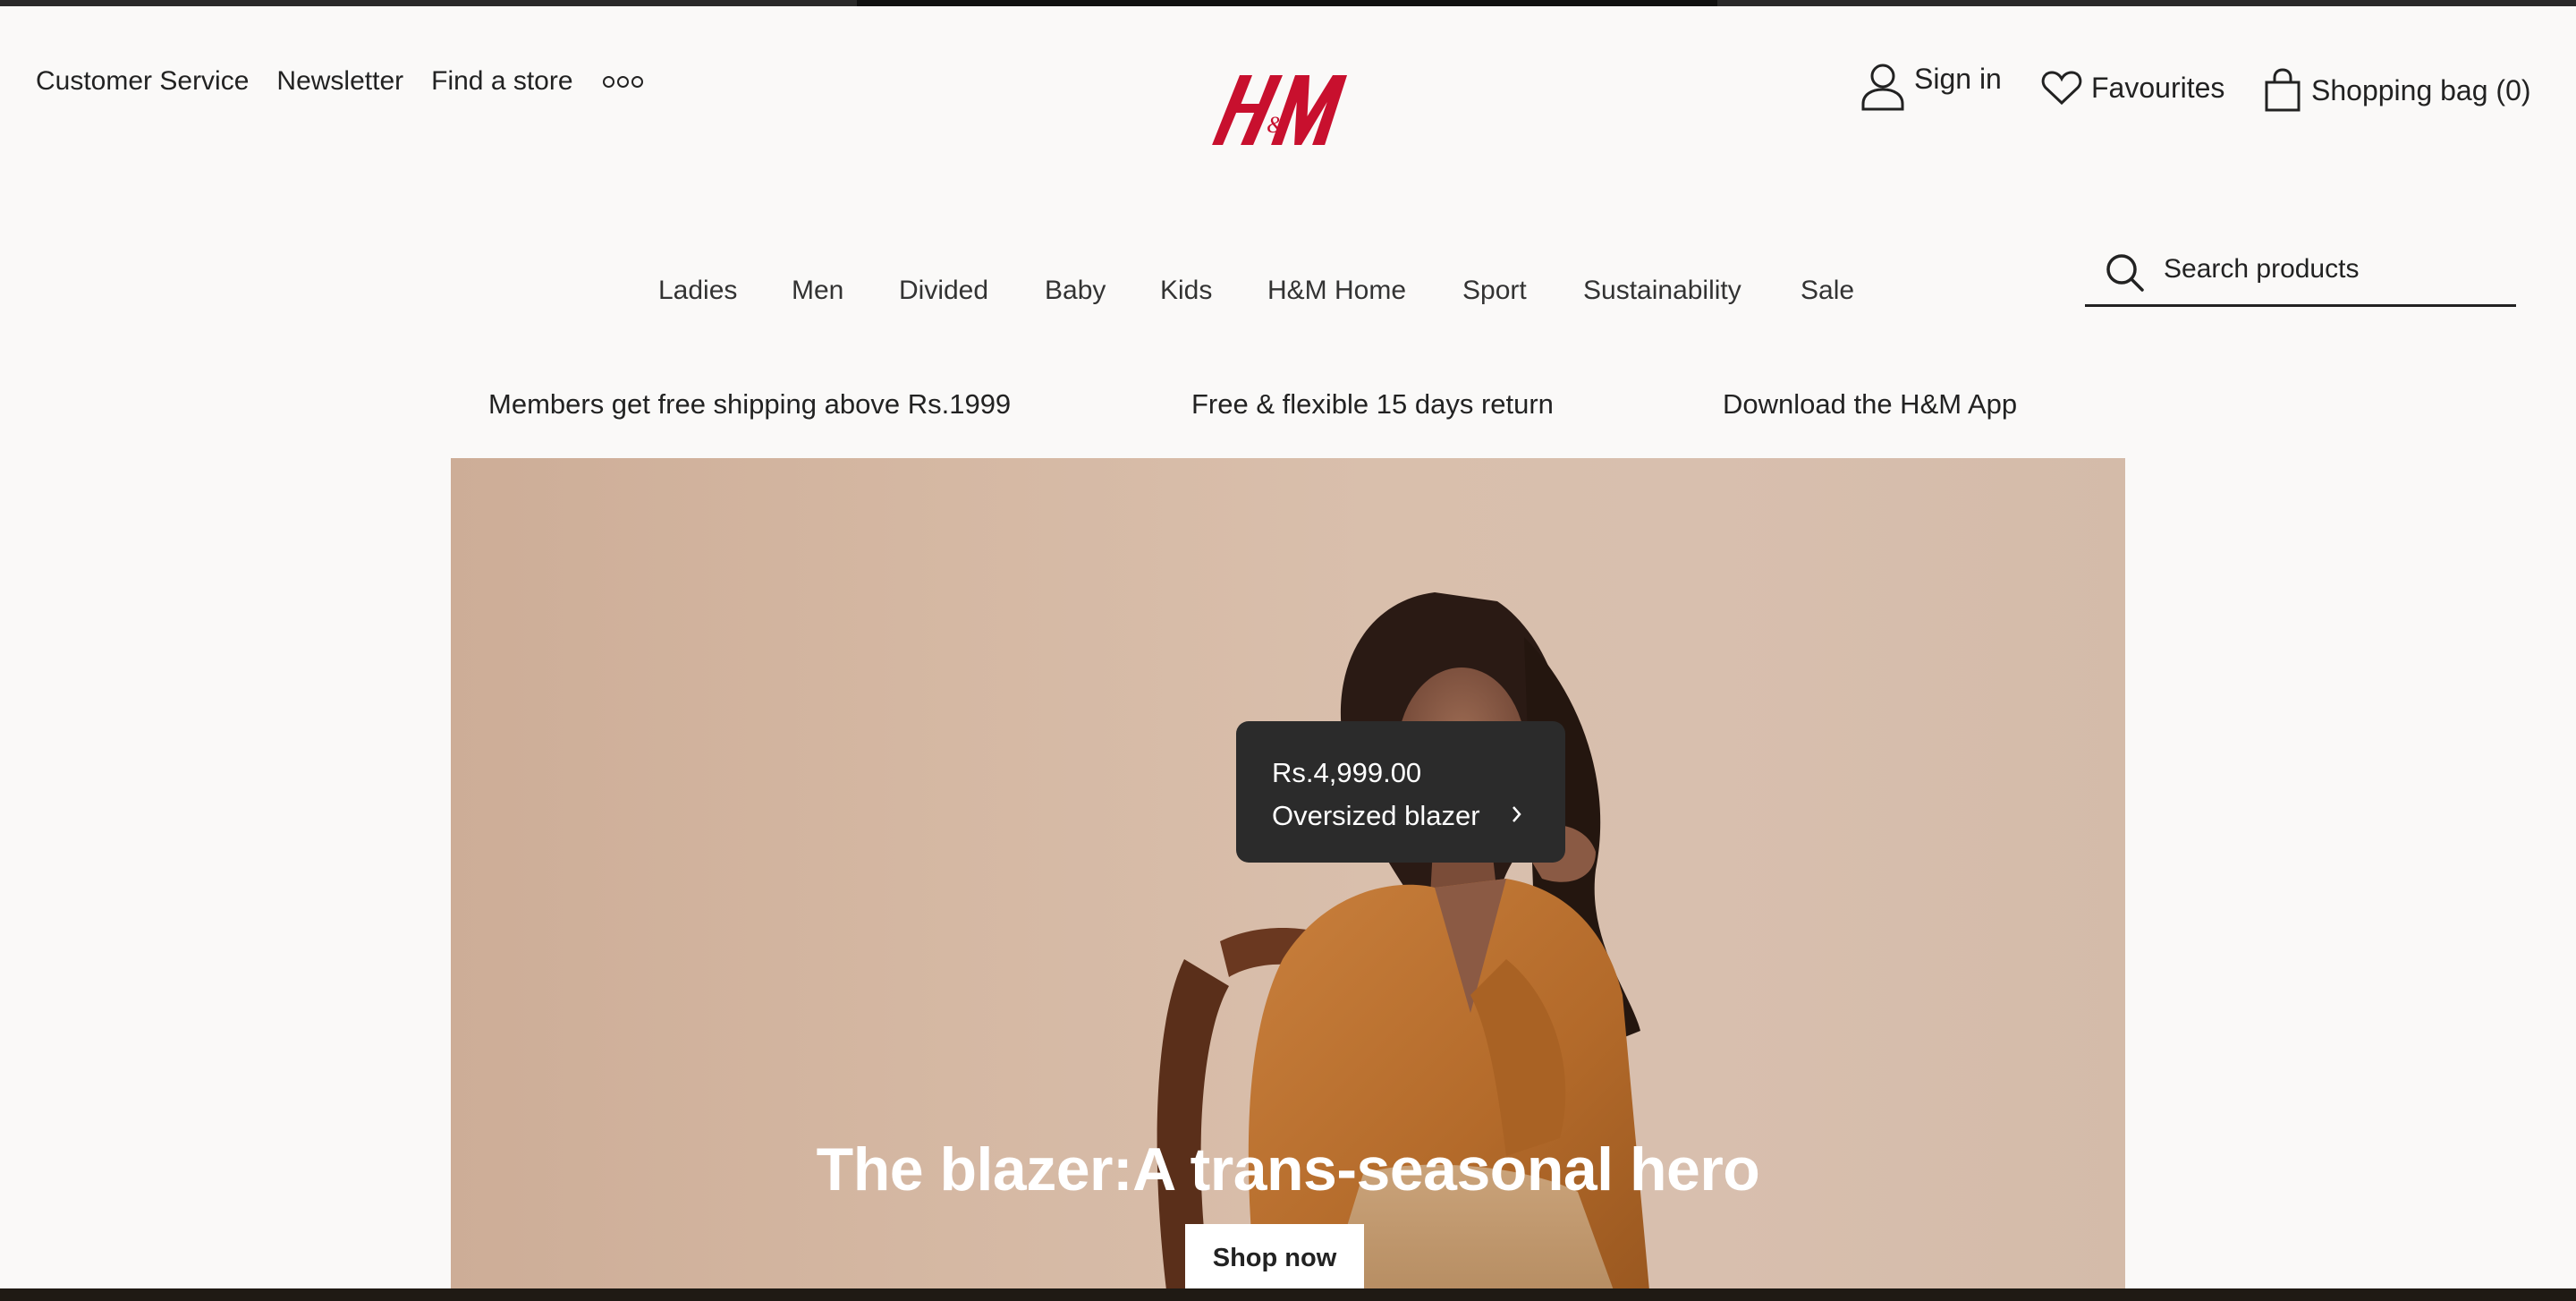 This screenshot has height=1301, width=2576. I want to click on nav-baby: Baby, so click(1075, 291).